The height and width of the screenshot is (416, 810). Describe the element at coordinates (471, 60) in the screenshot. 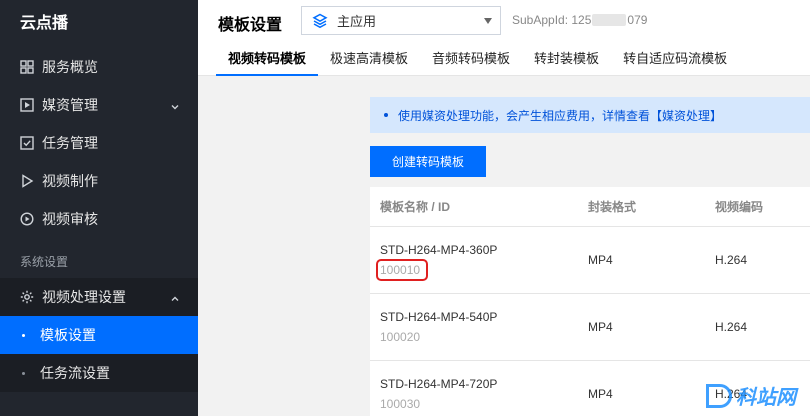

I see `tab-audio-transcode: 音频转码模板` at that location.